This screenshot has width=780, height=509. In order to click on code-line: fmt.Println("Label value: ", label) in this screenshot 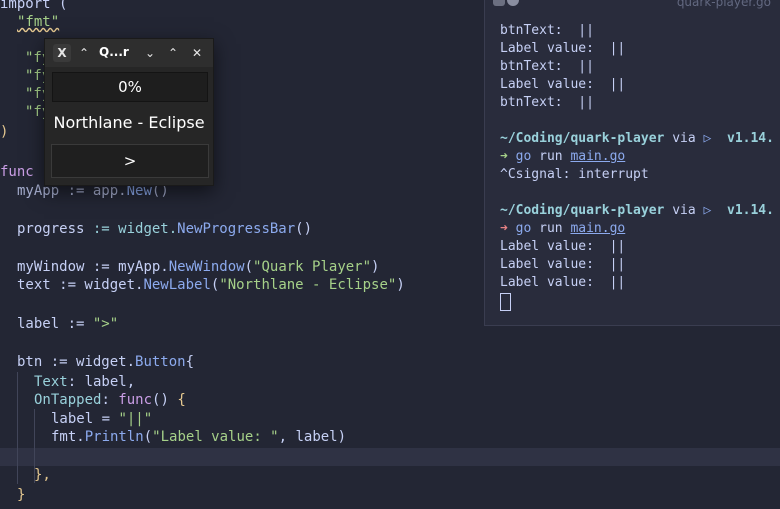, I will do `click(198, 437)`.